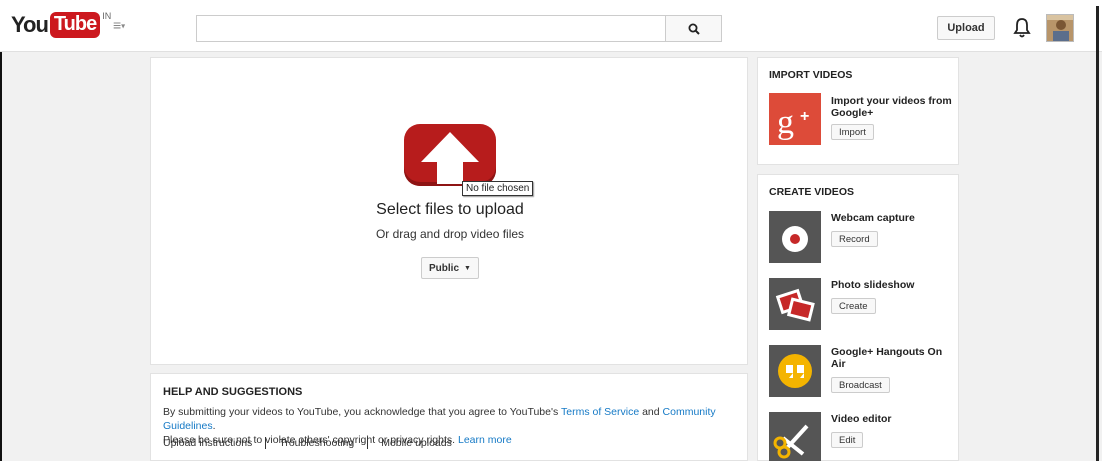  Describe the element at coordinates (431, 28) in the screenshot. I see `search-input` at that location.